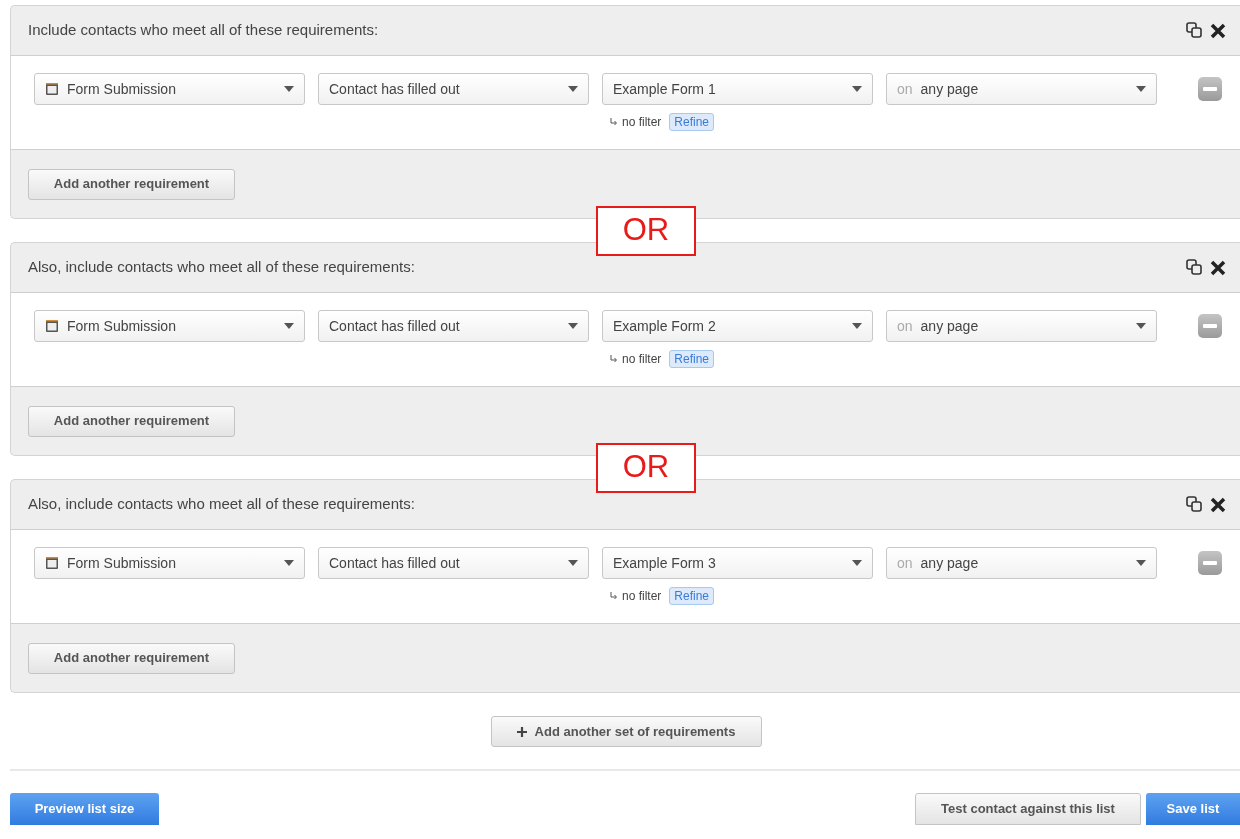 This screenshot has height=839, width=1240. What do you see at coordinates (664, 89) in the screenshot?
I see `dropdown-value: Example Form 1` at bounding box center [664, 89].